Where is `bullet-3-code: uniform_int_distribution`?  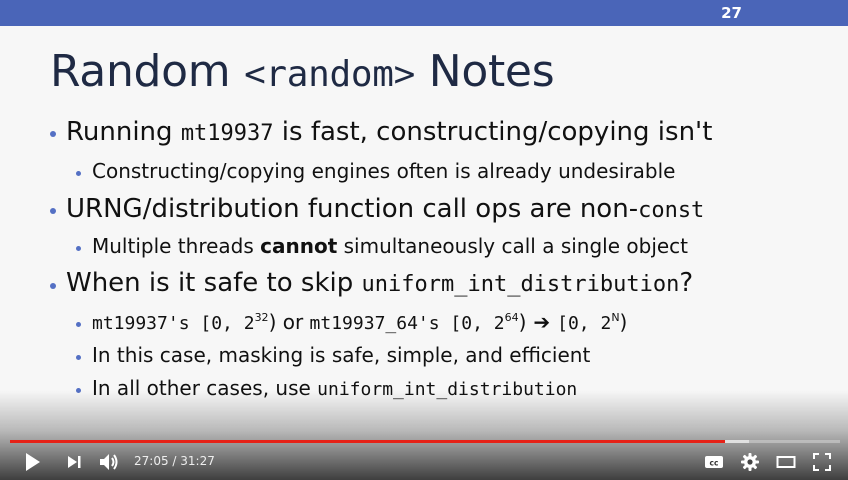 bullet-3-code: uniform_int_distribution is located at coordinates (520, 284).